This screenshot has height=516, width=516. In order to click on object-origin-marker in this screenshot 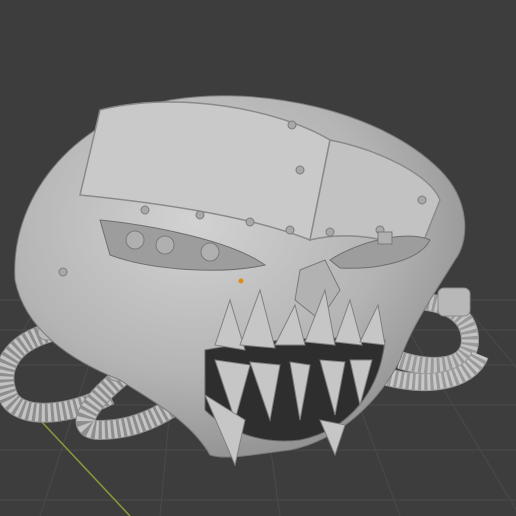, I will do `click(241, 281)`.